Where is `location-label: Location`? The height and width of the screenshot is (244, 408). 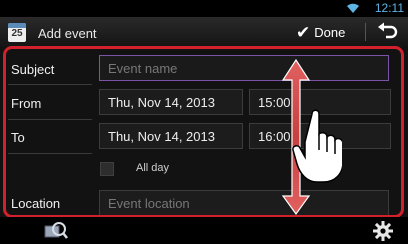
location-label: Location is located at coordinates (36, 203).